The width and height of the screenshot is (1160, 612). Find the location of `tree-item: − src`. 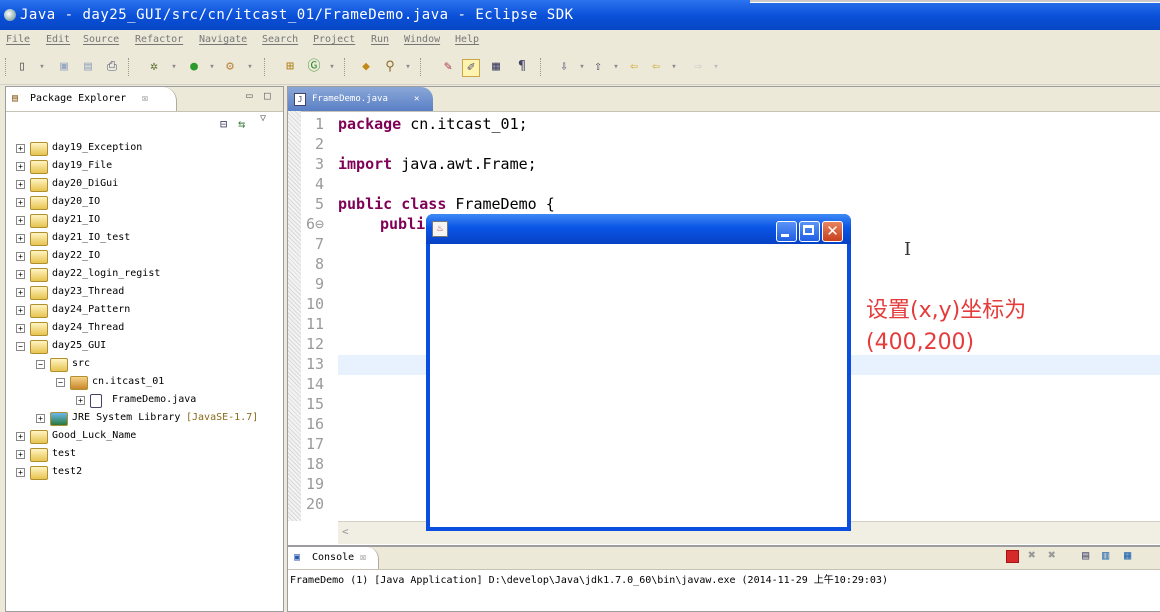

tree-item: − src is located at coordinates (144, 364).